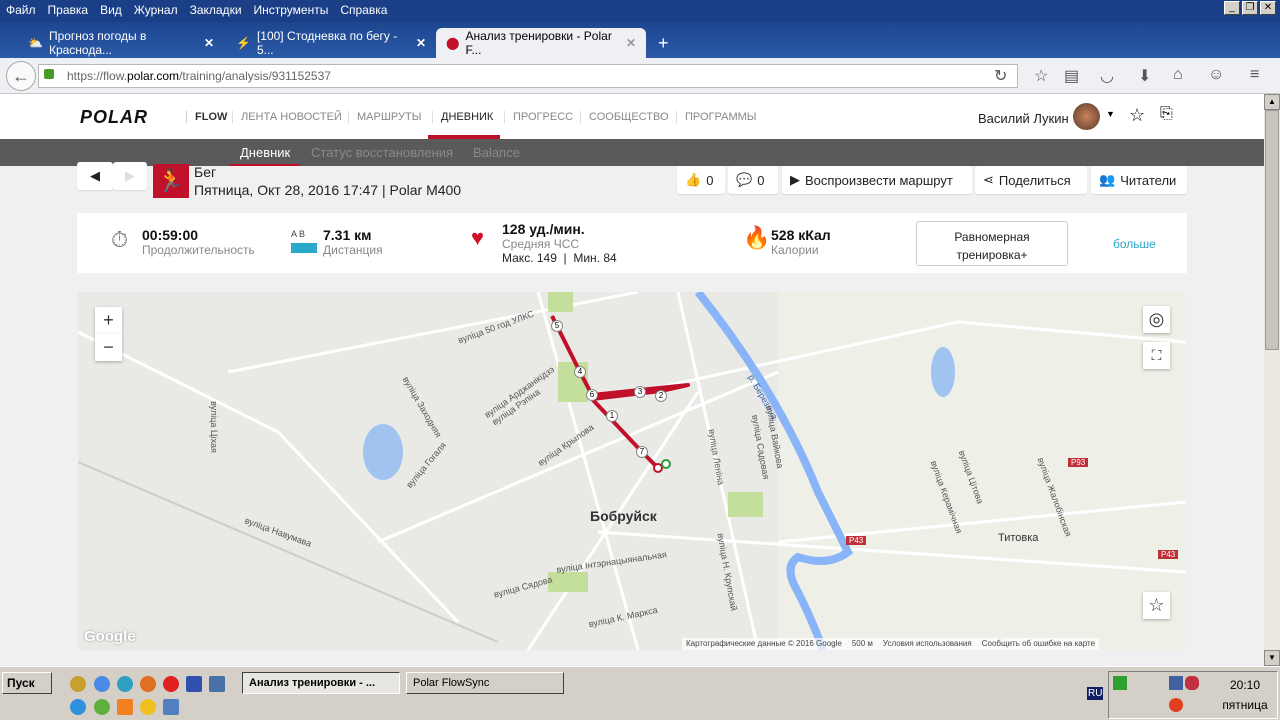  I want to click on bookmark-star-icon: ☆, so click(1041, 76).